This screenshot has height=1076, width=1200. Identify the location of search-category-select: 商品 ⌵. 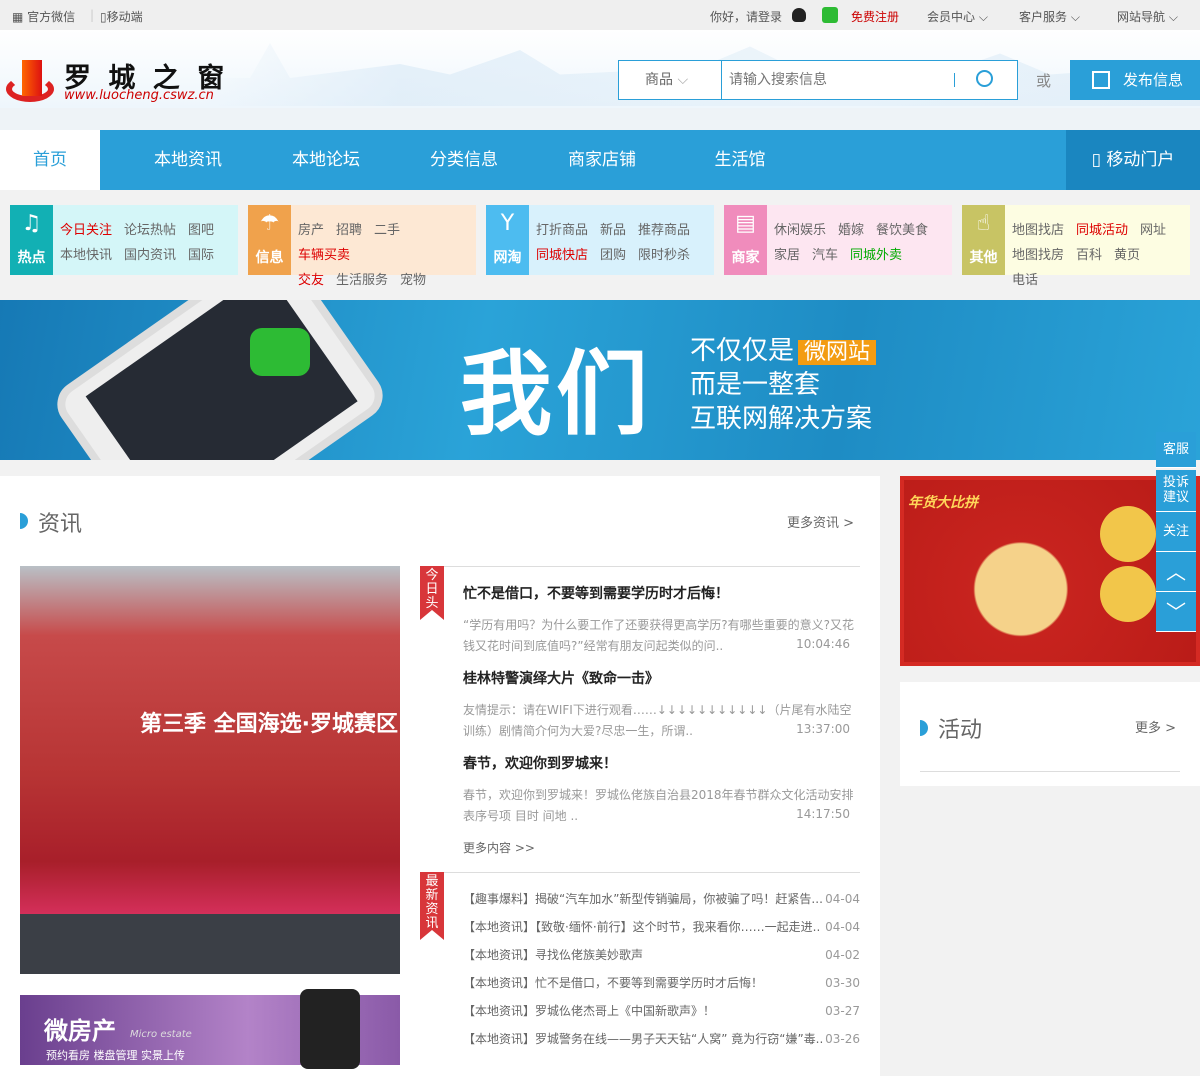
(670, 80).